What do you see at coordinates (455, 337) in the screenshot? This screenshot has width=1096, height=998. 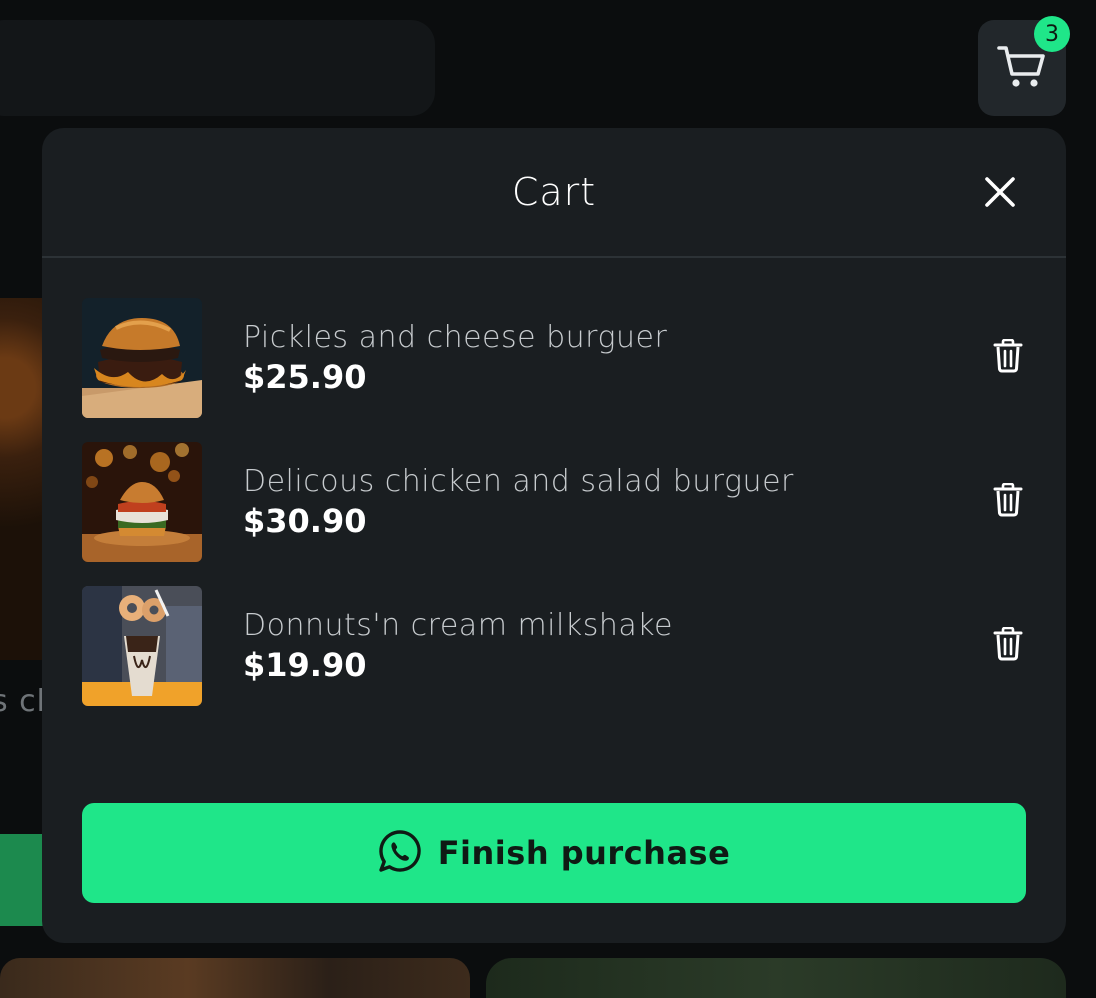 I see `item-name: Pickles and cheese burguer` at bounding box center [455, 337].